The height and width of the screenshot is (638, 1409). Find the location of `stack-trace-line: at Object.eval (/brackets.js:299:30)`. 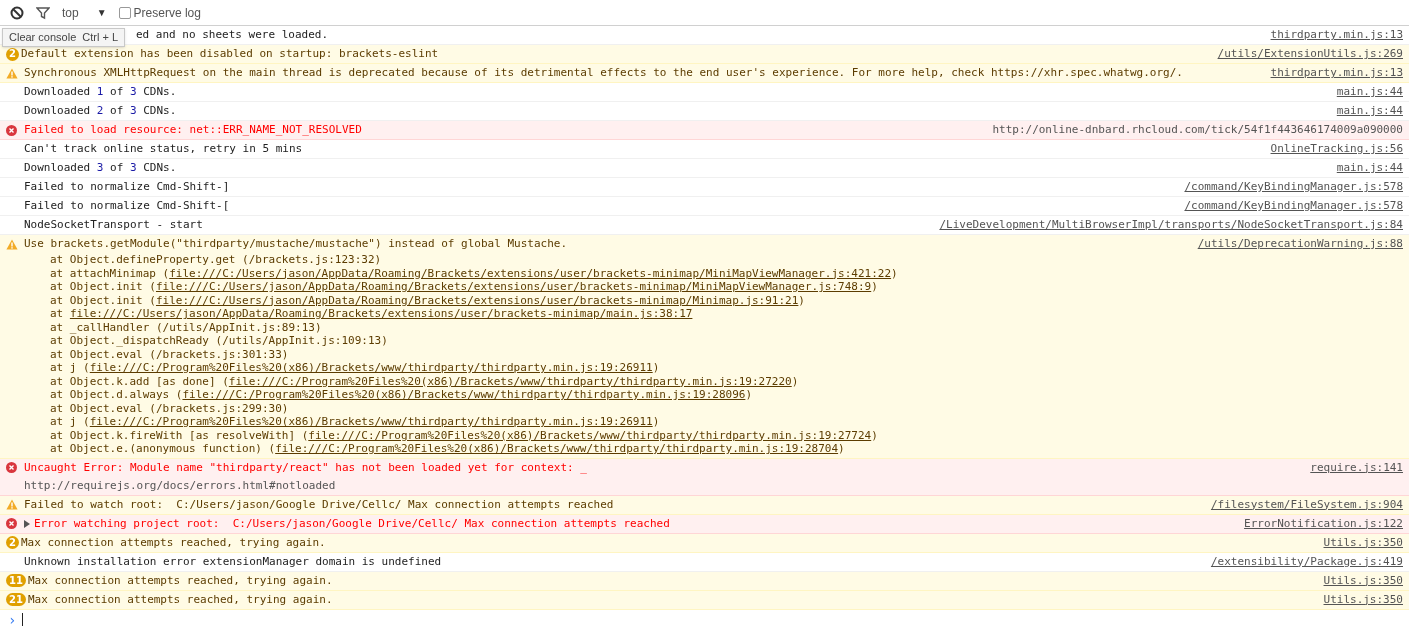

stack-trace-line: at Object.eval (/brackets.js:299:30) is located at coordinates (170, 408).